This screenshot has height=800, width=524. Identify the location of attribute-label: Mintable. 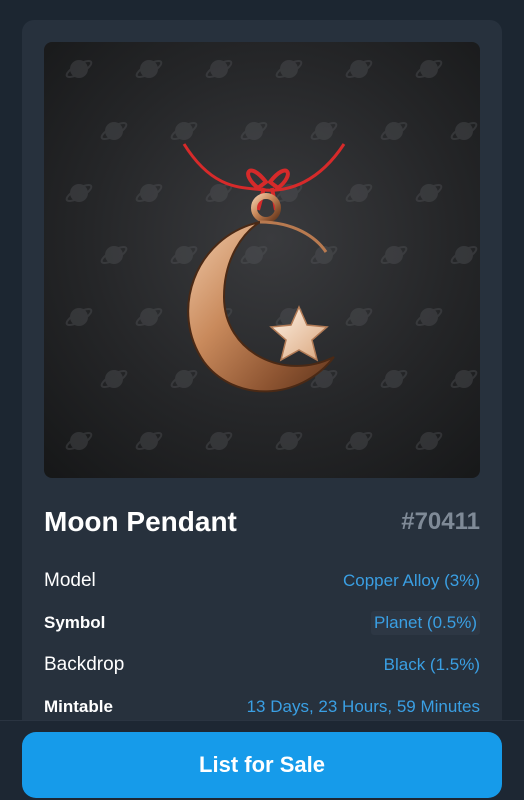
(78, 706).